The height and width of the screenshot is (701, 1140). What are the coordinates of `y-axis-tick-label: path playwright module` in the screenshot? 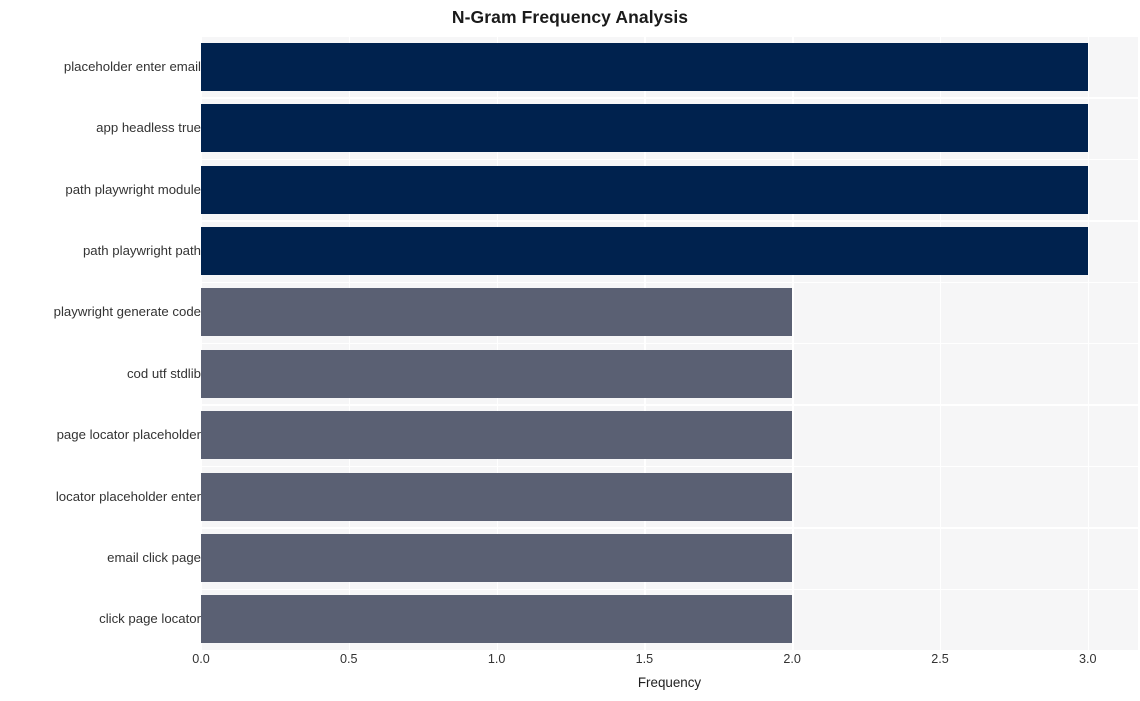 It's located at (133, 189).